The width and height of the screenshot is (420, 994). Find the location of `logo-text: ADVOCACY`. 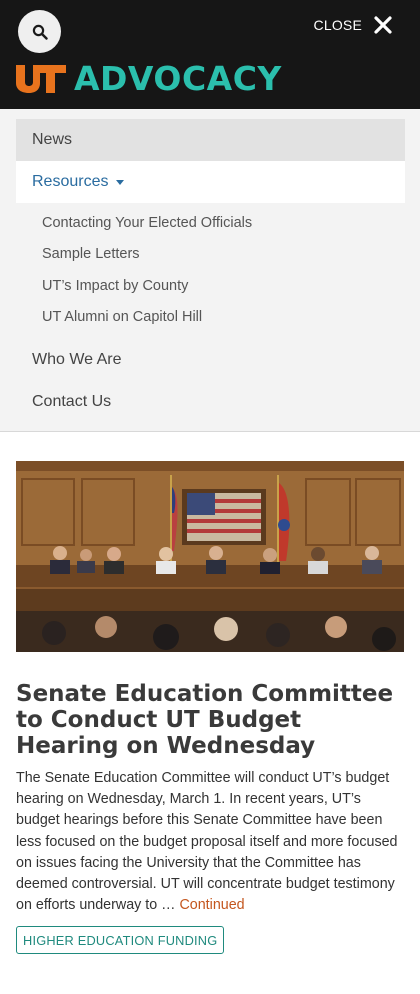

logo-text: ADVOCACY is located at coordinates (178, 78).